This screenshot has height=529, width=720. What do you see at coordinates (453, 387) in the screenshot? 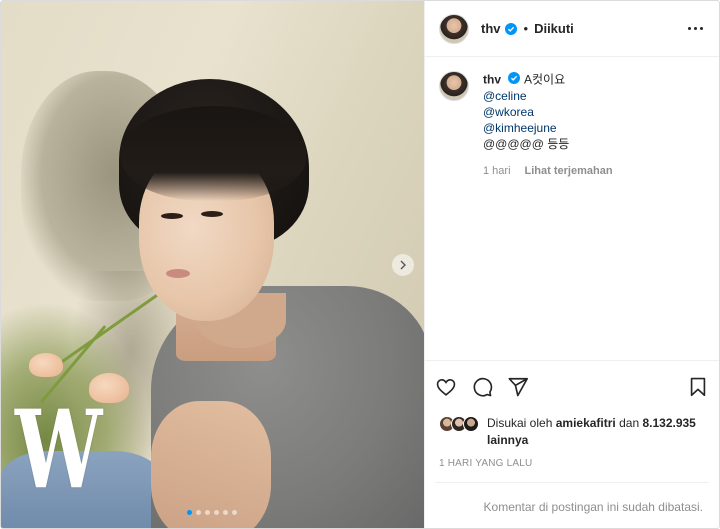
I see `heart-icon` at bounding box center [453, 387].